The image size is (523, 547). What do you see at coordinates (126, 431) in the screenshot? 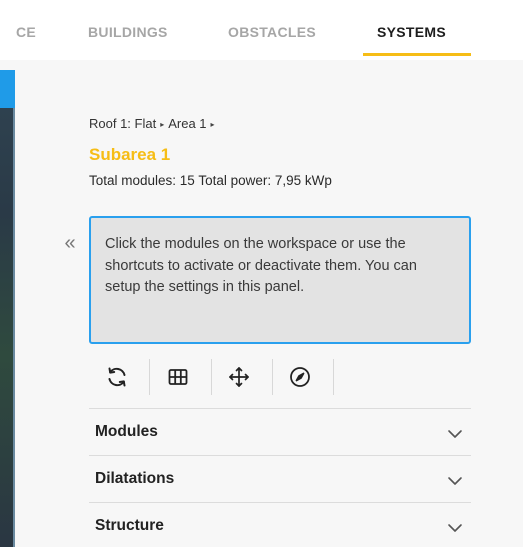
I see `section-label: Modules` at bounding box center [126, 431].